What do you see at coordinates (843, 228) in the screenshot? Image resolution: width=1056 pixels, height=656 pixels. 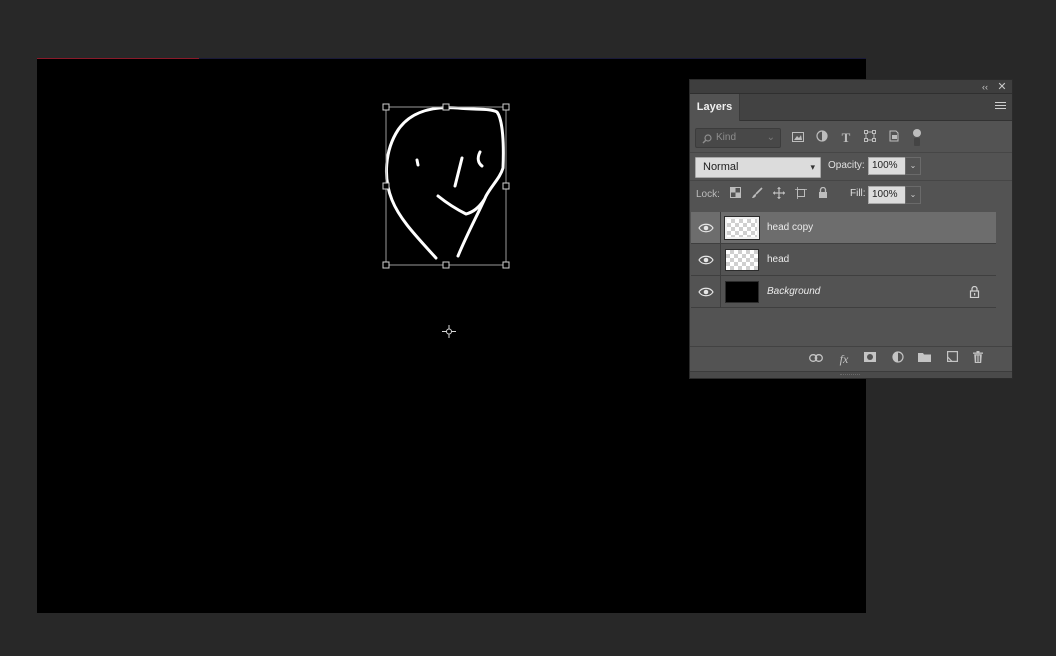 I see `layer-row-head-copy: head copy` at bounding box center [843, 228].